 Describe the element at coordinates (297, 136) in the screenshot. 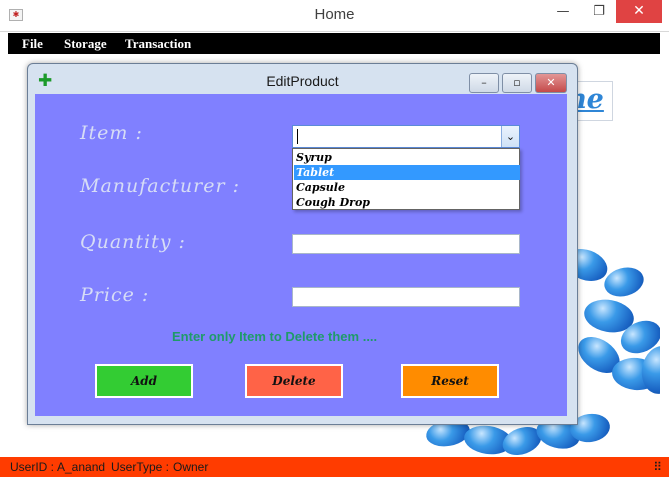

I see `text-caret` at that location.